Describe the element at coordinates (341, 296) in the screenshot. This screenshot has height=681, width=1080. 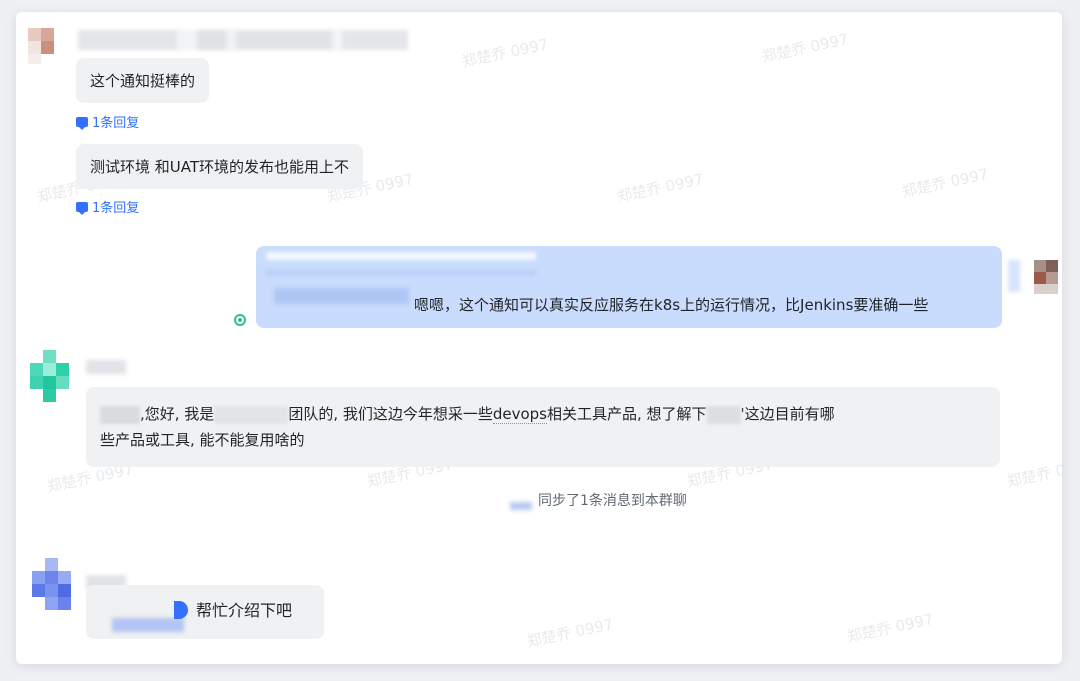
I see `quoted-sender-redacted` at that location.